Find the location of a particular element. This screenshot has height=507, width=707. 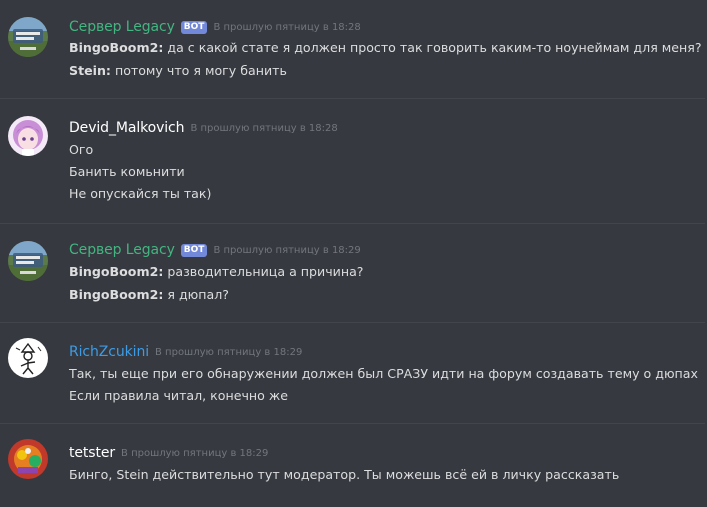

message-line: BingoBoom2: разводительница а причина? is located at coordinates (216, 272).